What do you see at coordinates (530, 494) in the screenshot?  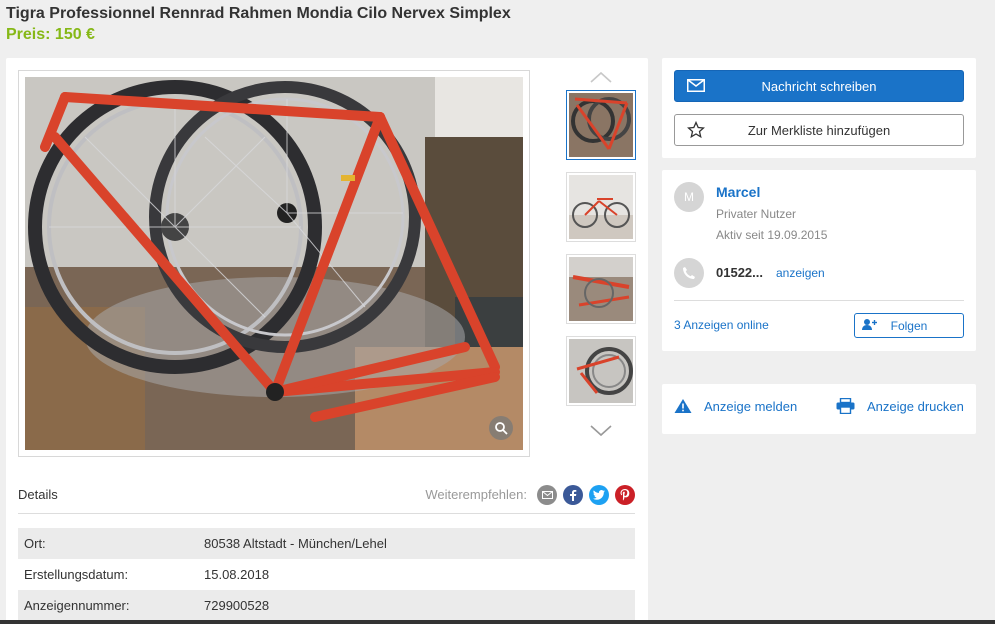 I see `share-bar: Weiterempfehlen:` at bounding box center [530, 494].